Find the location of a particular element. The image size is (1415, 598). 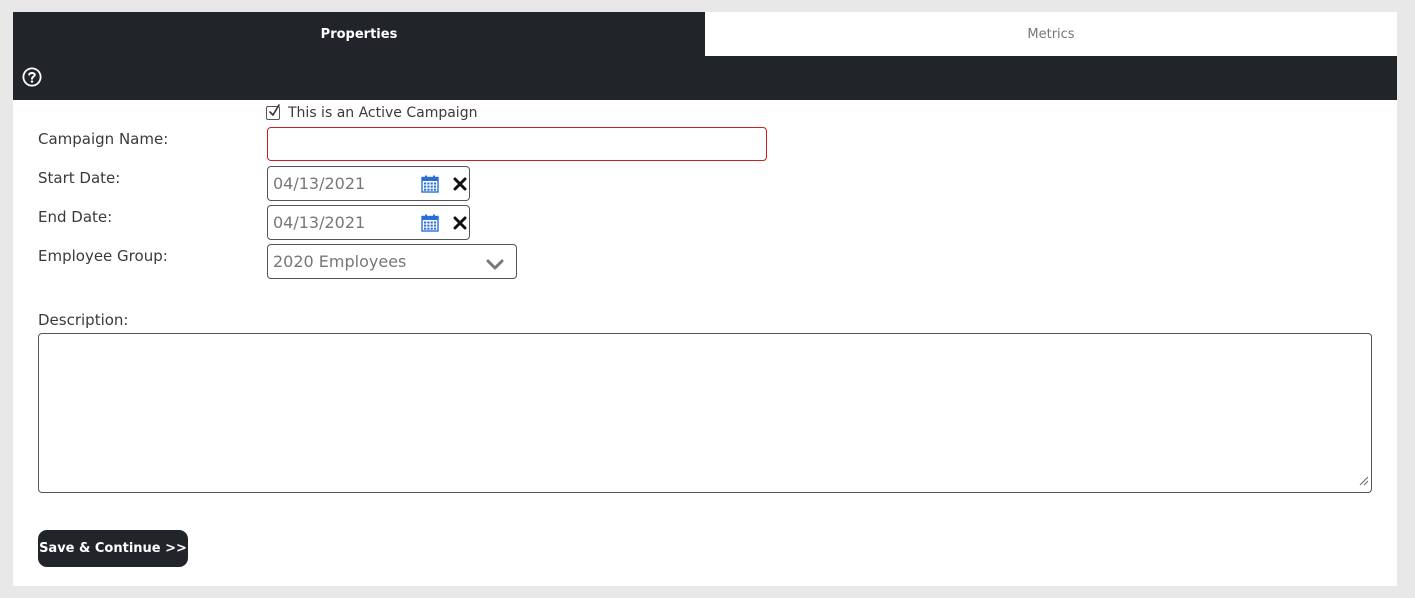

tab-metrics: Metrics is located at coordinates (1051, 34).